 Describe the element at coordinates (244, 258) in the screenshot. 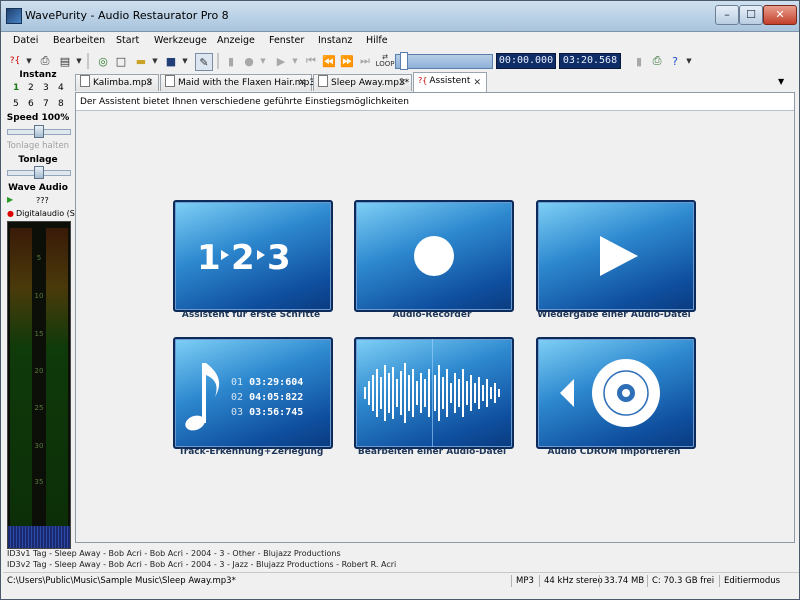

I see `steps-123-icon: 1 2 3` at that location.